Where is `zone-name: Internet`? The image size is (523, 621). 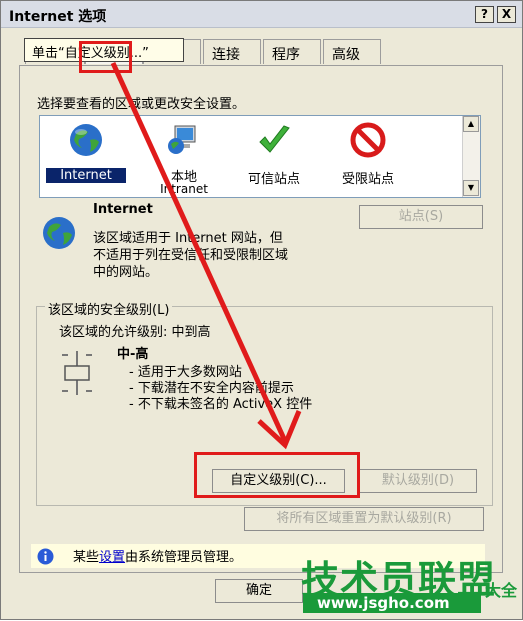 zone-name: Internet is located at coordinates (86, 175).